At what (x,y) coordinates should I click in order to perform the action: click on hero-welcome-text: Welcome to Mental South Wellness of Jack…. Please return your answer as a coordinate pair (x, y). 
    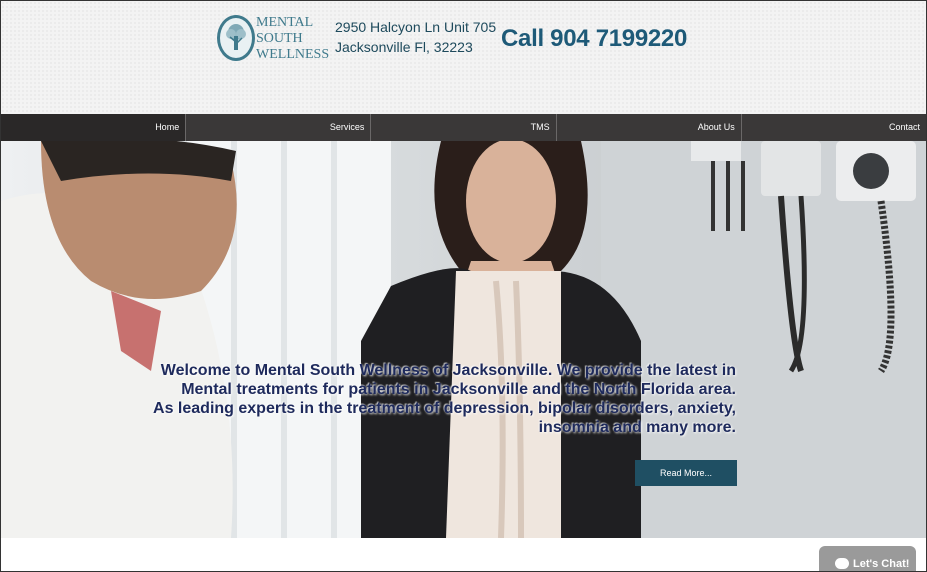
    Looking at the image, I should click on (436, 399).